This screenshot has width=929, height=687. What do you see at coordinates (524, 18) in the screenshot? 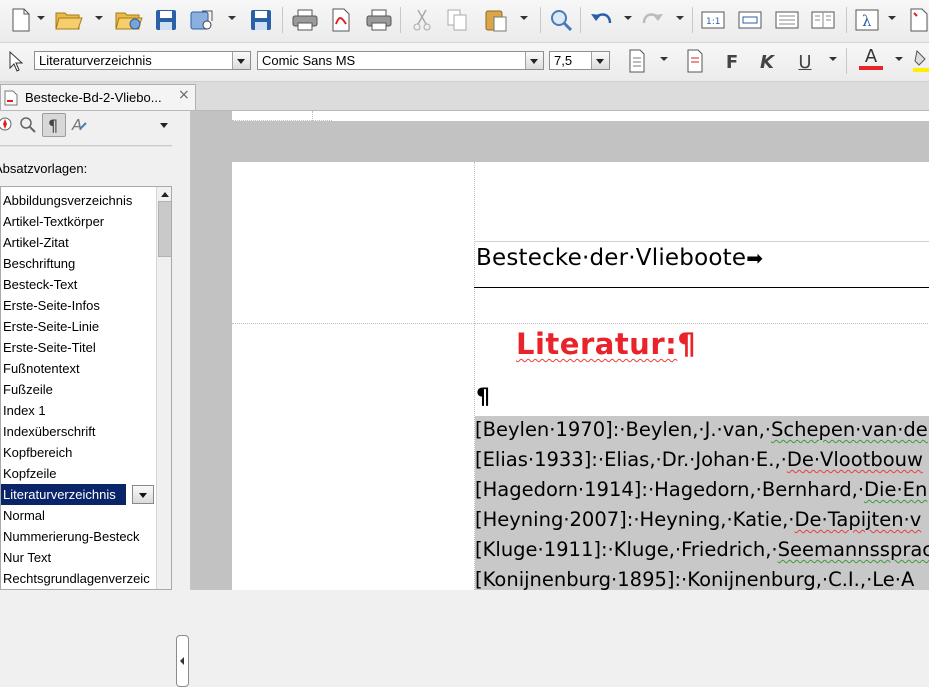
I see `paste-dropdown-arrow` at bounding box center [524, 18].